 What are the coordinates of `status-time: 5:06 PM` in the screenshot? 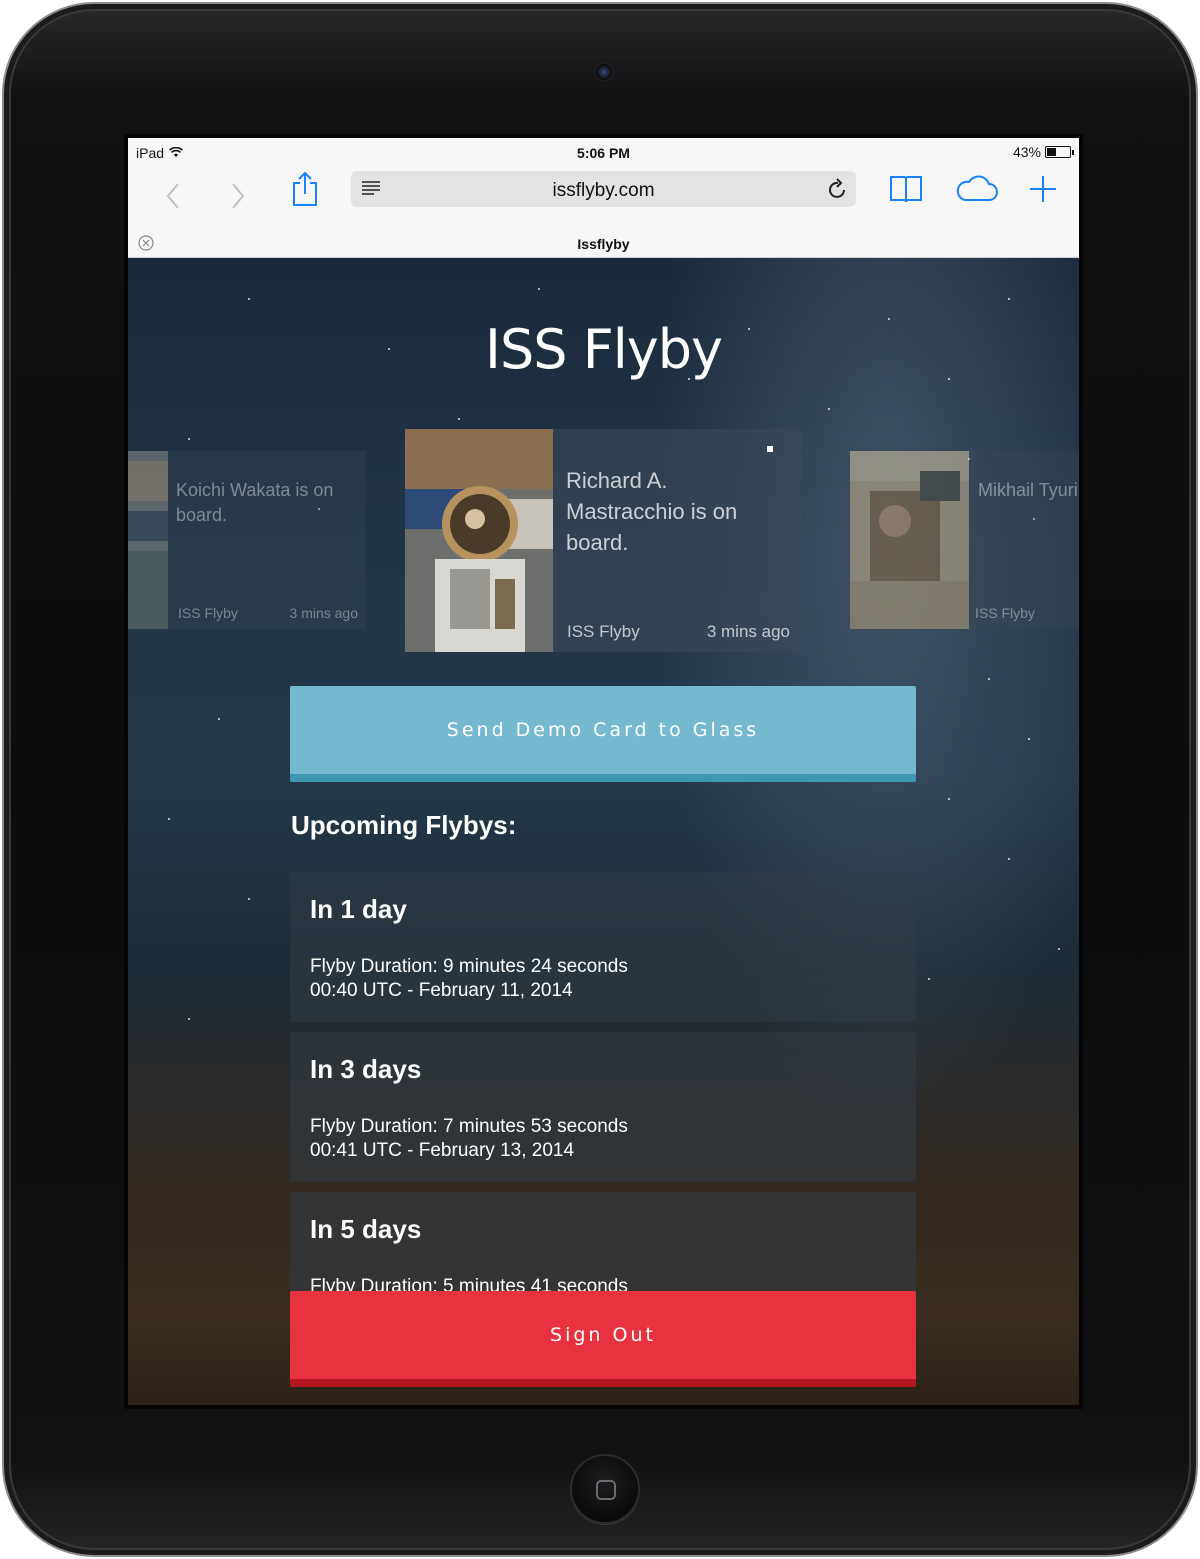 It's located at (603, 153).